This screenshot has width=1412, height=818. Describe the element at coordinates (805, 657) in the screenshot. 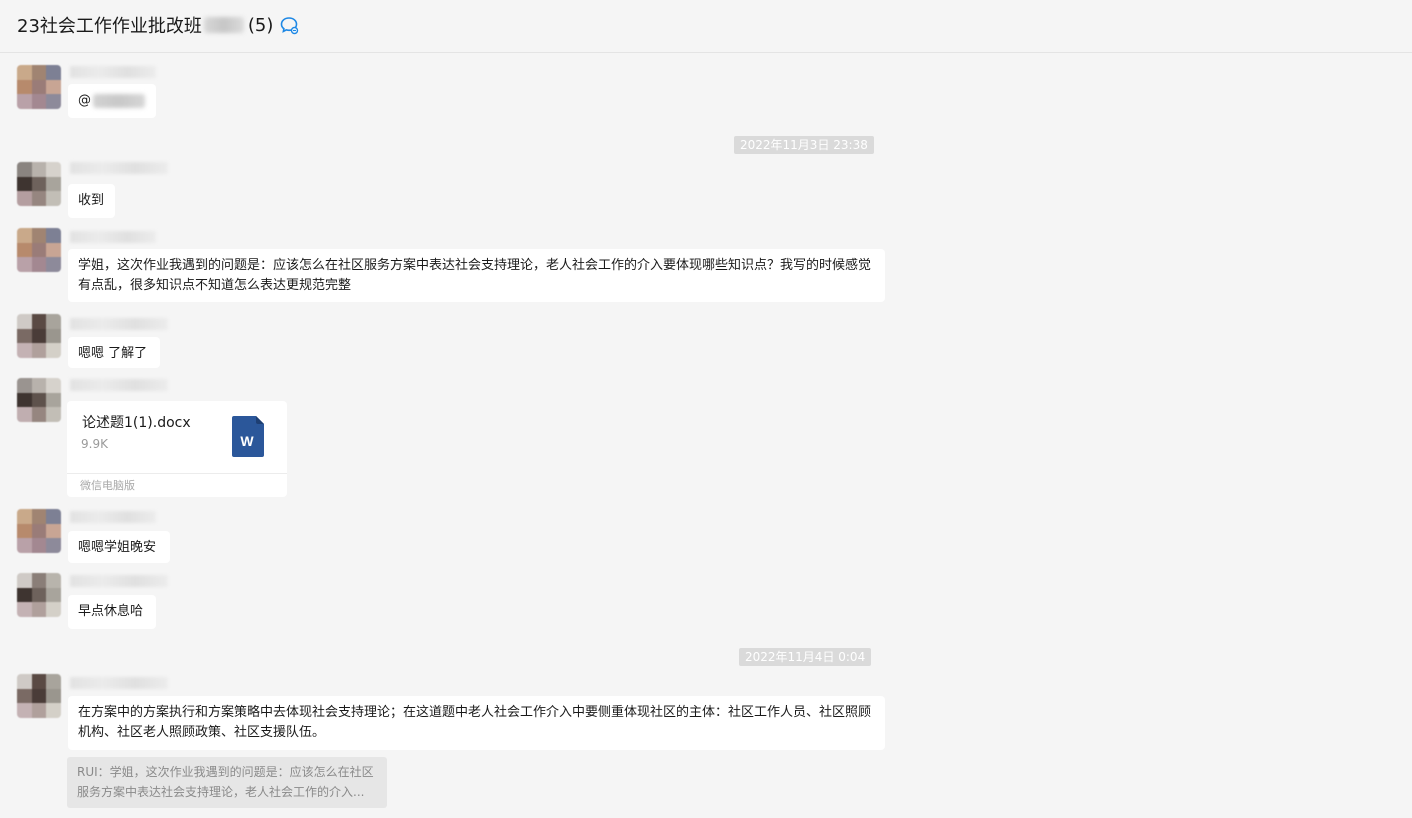

I see `timestamp: 2022年11月4日 0:04` at that location.